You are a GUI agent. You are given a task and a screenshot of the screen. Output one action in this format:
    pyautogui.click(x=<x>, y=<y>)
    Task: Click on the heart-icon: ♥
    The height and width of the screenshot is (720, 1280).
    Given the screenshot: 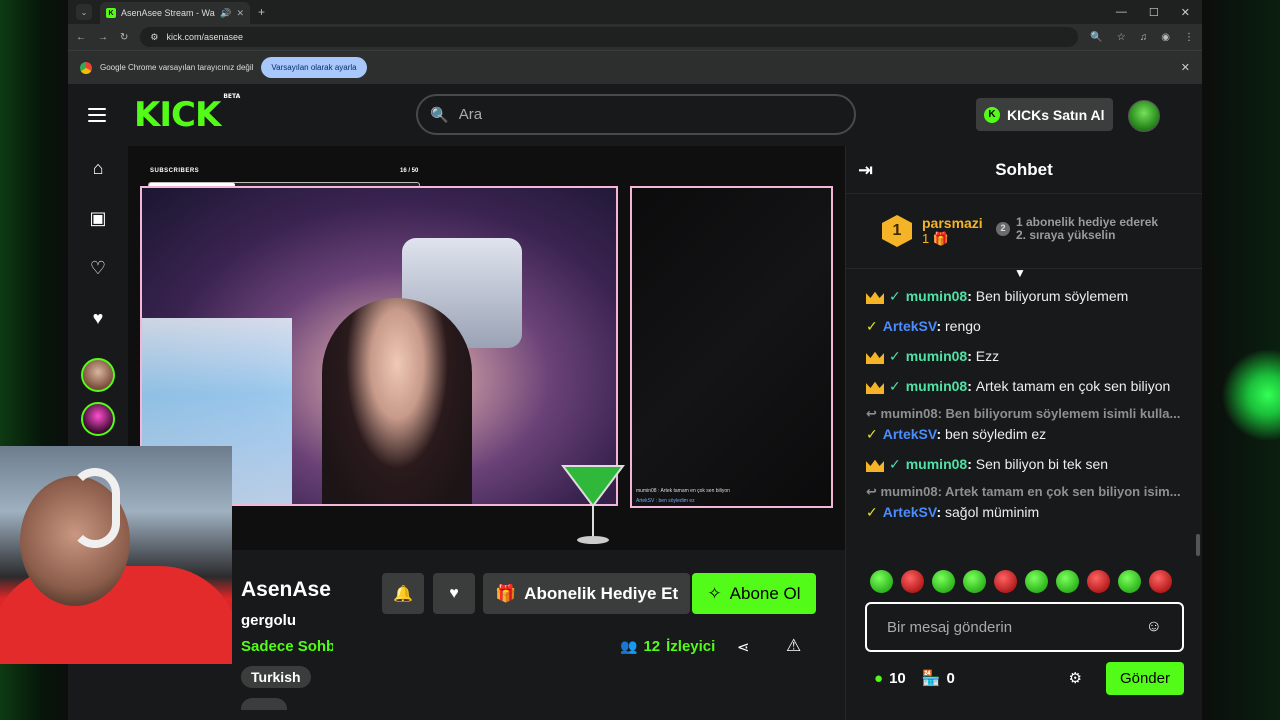 What is the action you would take?
    pyautogui.click(x=454, y=593)
    